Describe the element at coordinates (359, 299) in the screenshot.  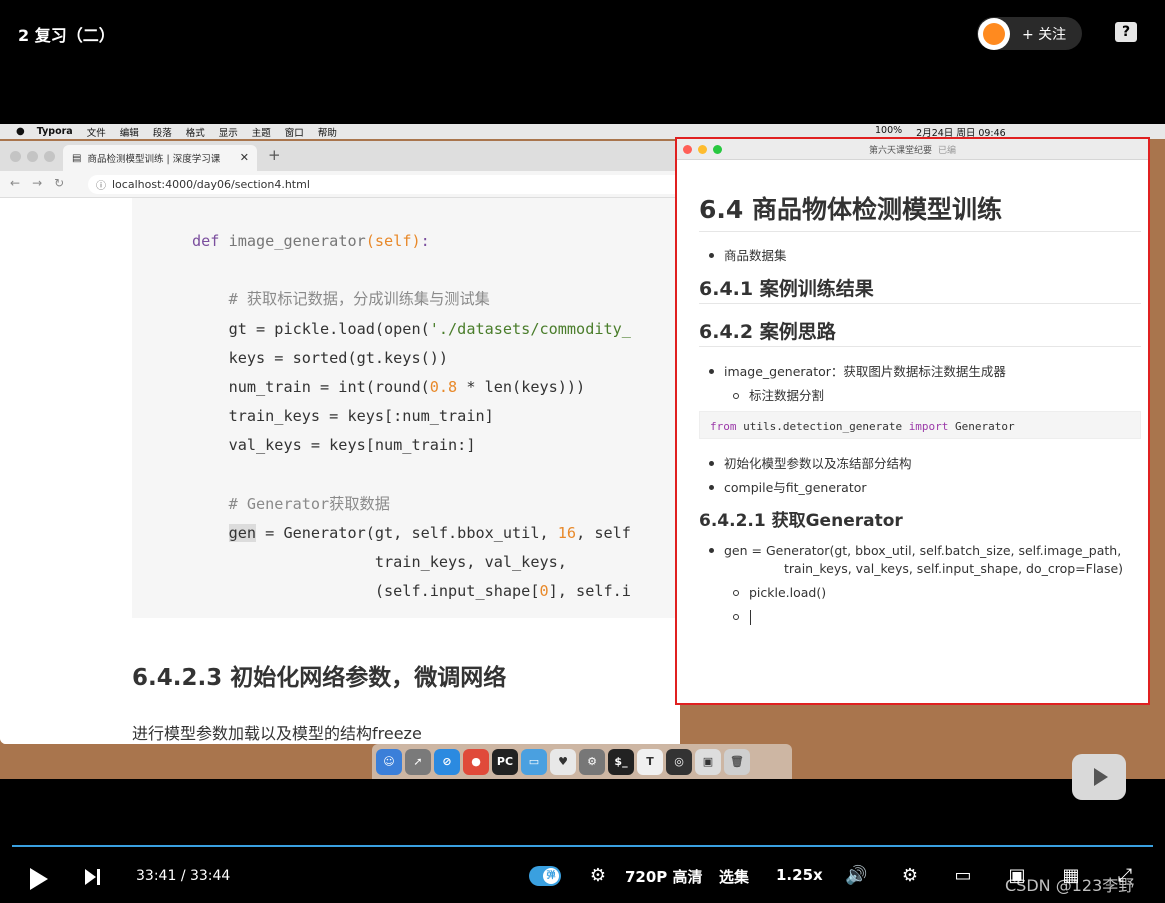
I see `code-comment: # 获取标记数据，分成训练集与测试集` at that location.